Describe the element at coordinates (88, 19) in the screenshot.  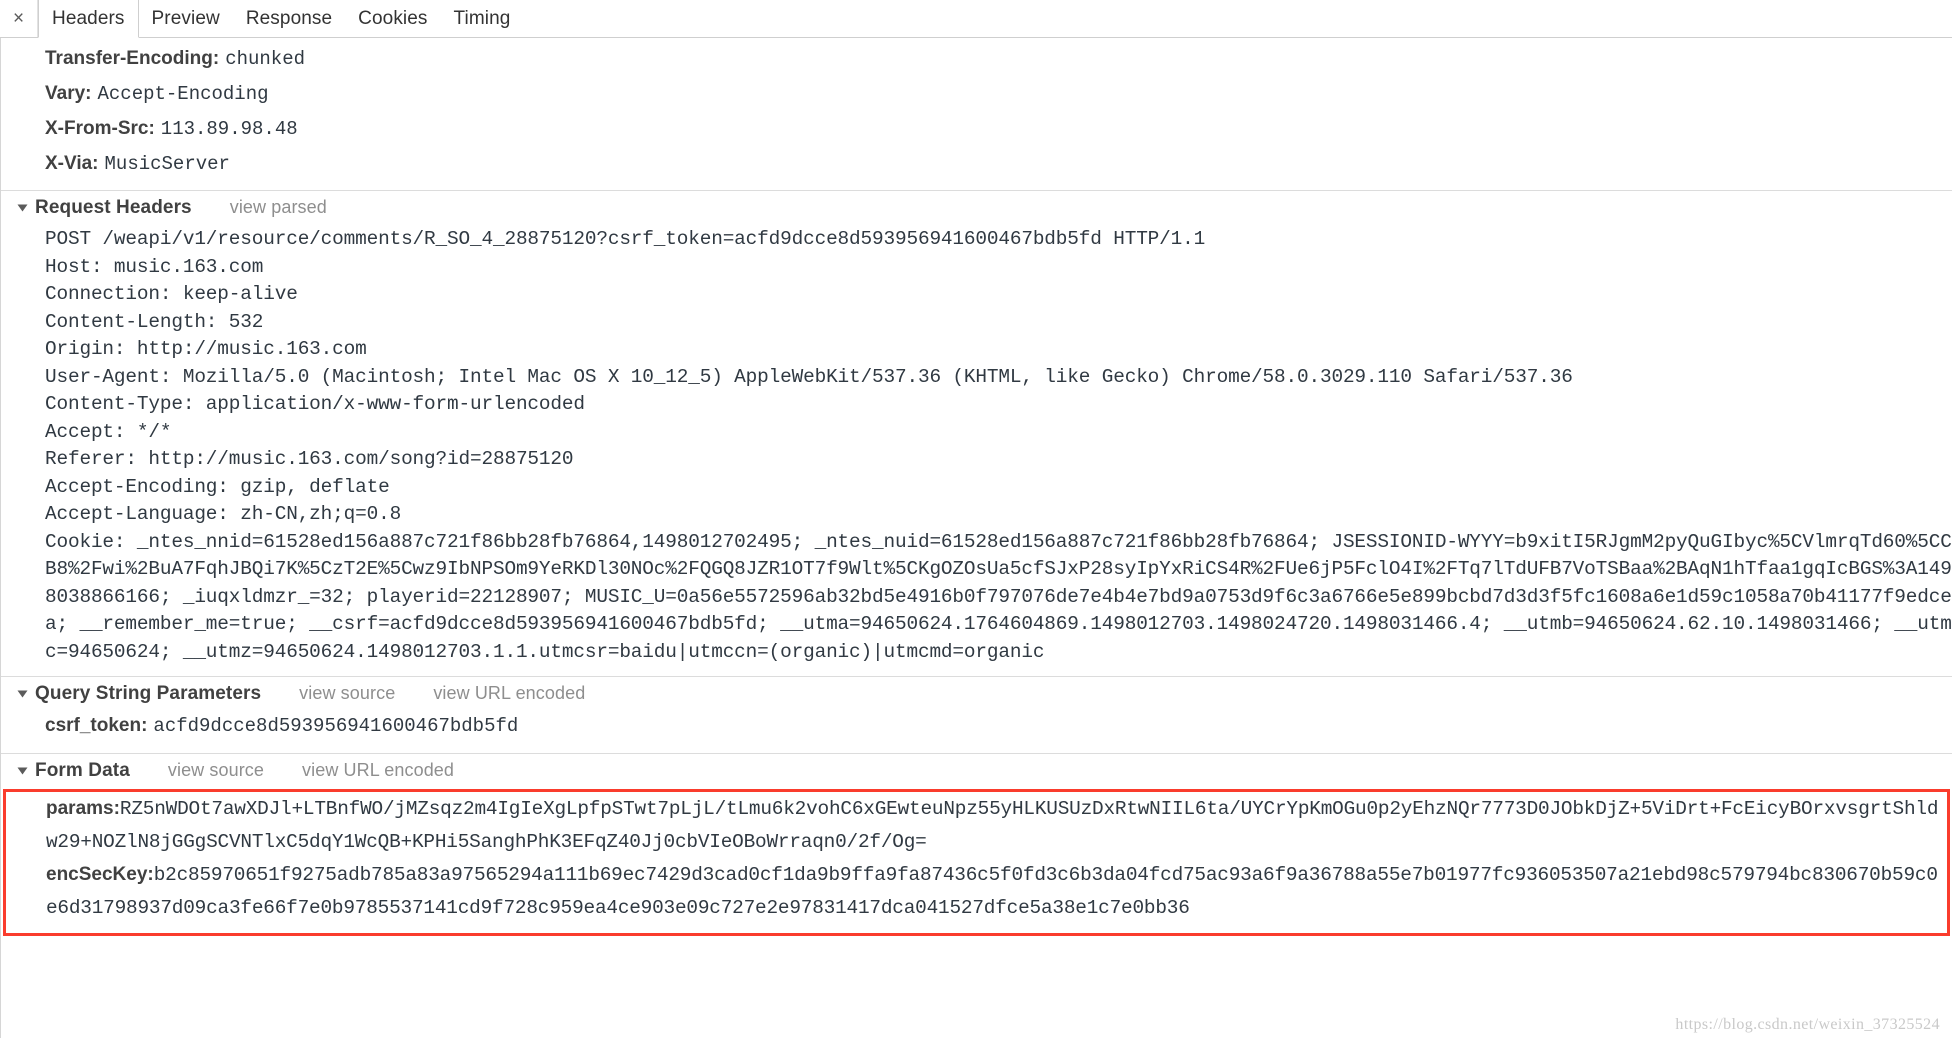
I see `tab-headers: Headers` at that location.